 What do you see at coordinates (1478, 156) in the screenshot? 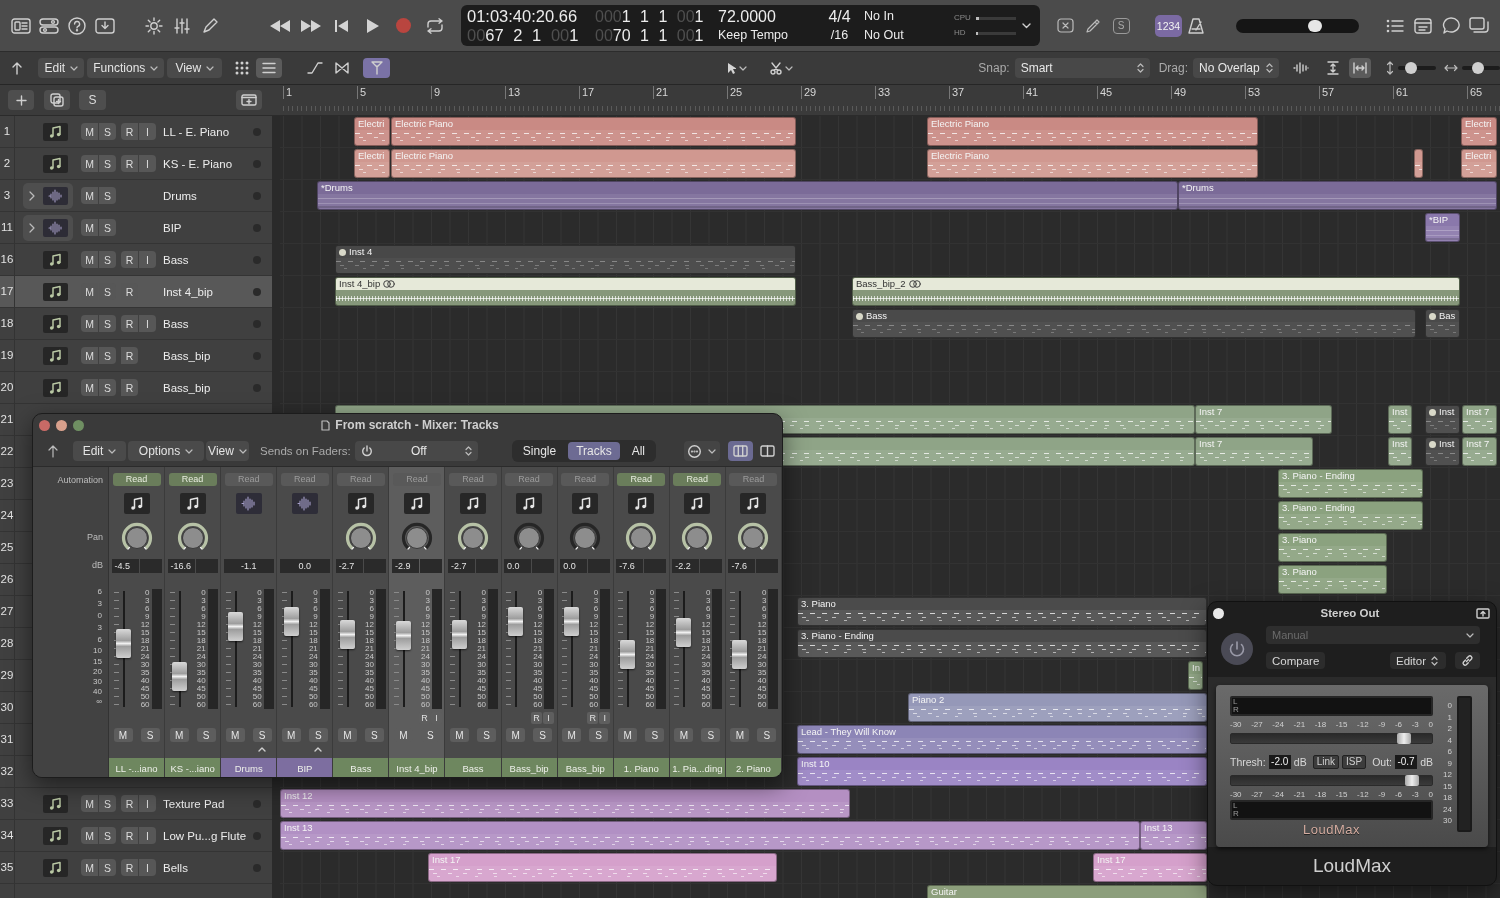
I see `region-name: Electri` at bounding box center [1478, 156].